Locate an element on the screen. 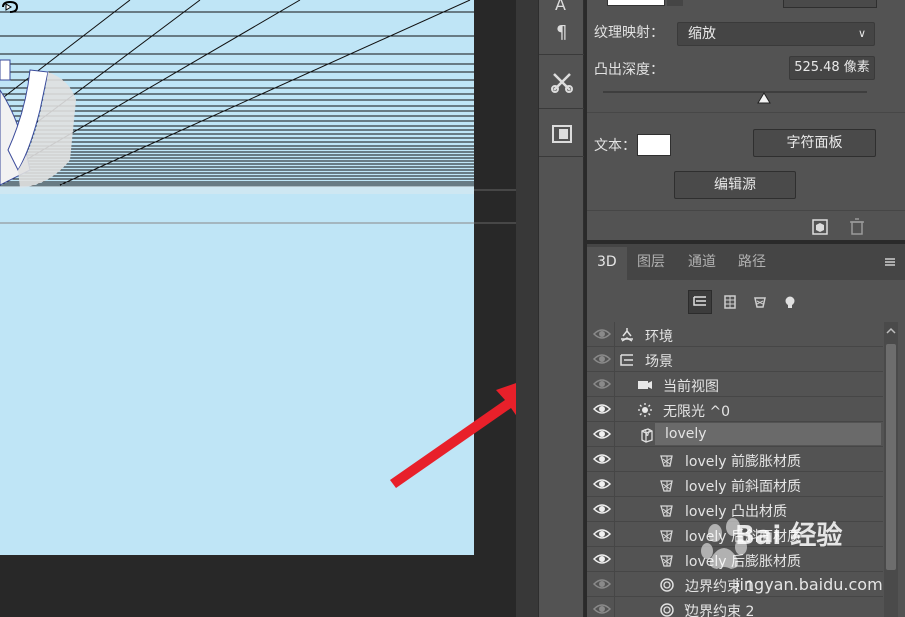  tab-layers: 图层 is located at coordinates (651, 263).